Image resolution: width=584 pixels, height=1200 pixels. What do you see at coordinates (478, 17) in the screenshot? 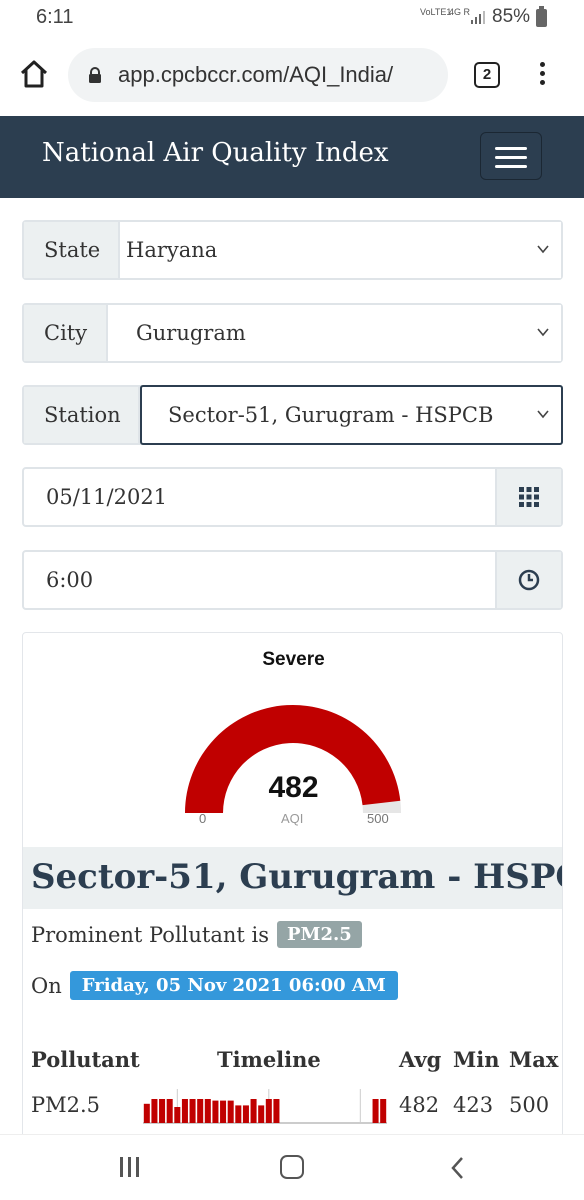
I see `signal-icon` at bounding box center [478, 17].